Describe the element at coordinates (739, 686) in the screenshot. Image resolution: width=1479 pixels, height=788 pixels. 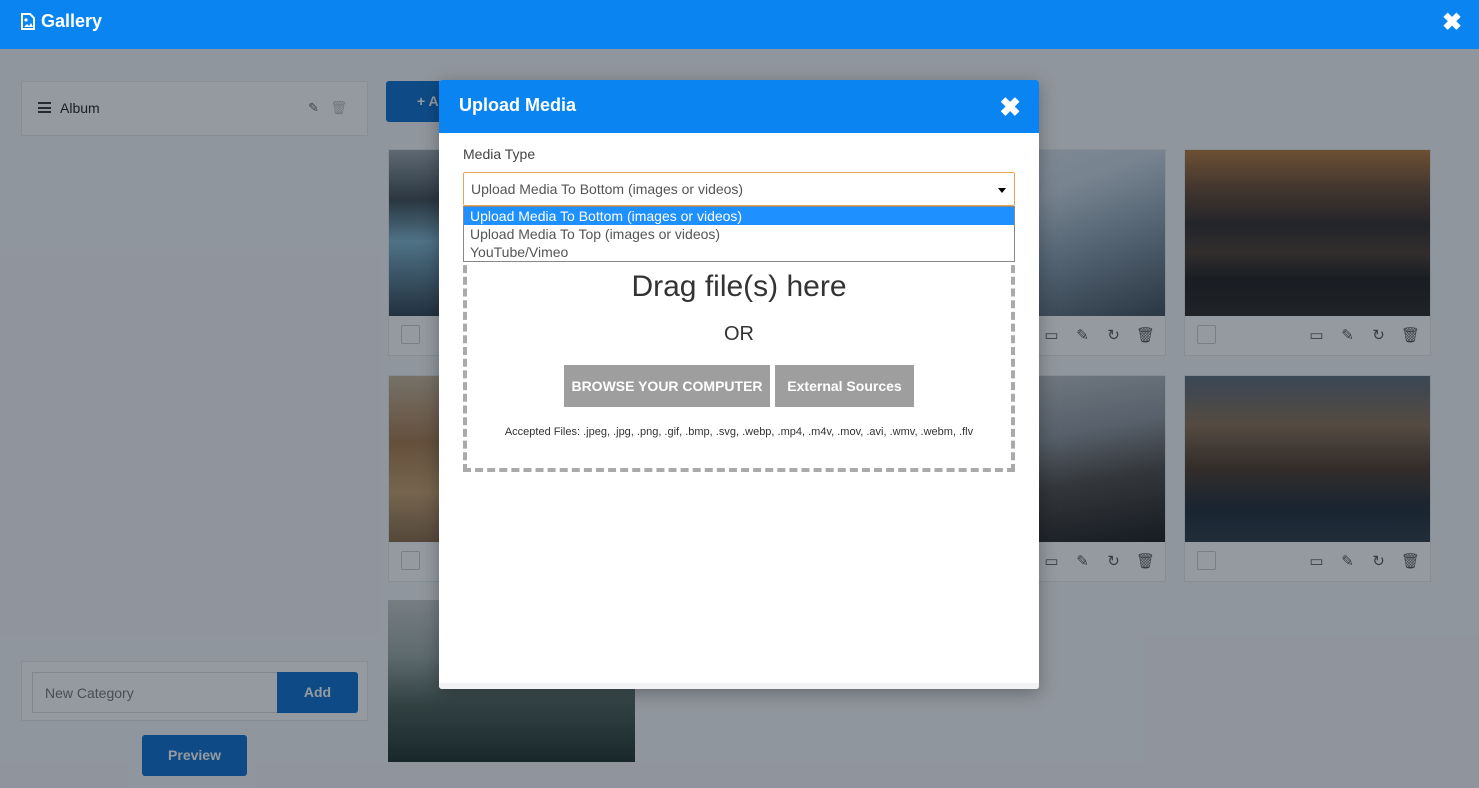
I see `modal-footer` at that location.